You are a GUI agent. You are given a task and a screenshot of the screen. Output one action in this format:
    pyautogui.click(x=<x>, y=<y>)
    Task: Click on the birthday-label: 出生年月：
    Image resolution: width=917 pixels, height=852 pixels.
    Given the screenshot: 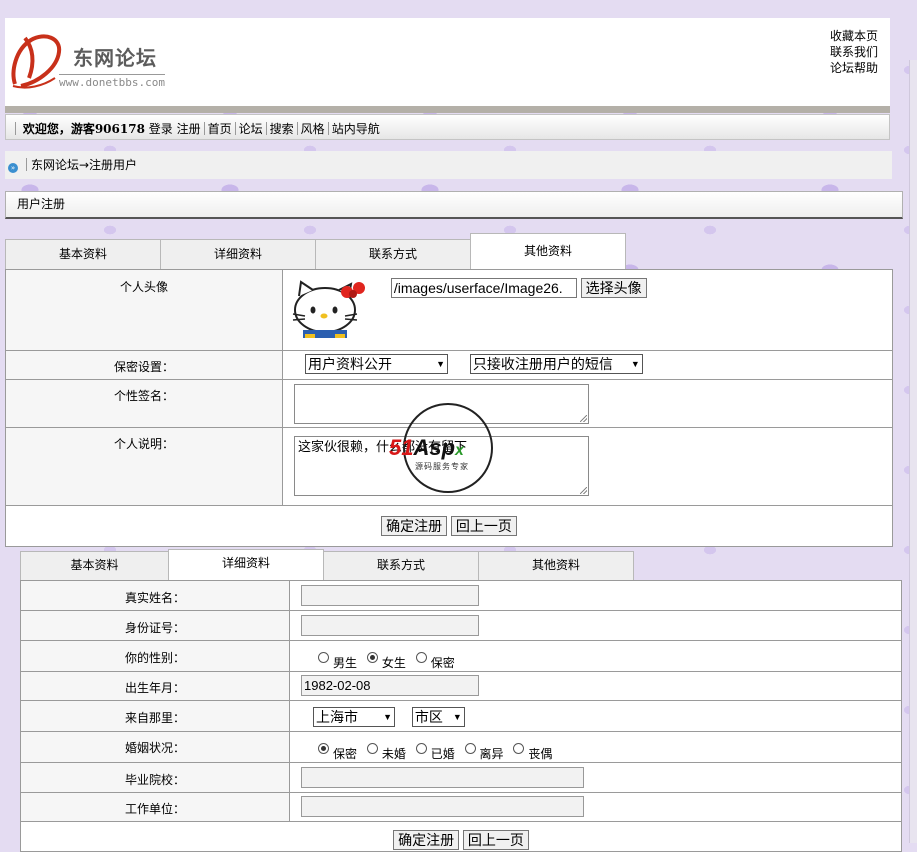 What is the action you would take?
    pyautogui.click(x=155, y=686)
    